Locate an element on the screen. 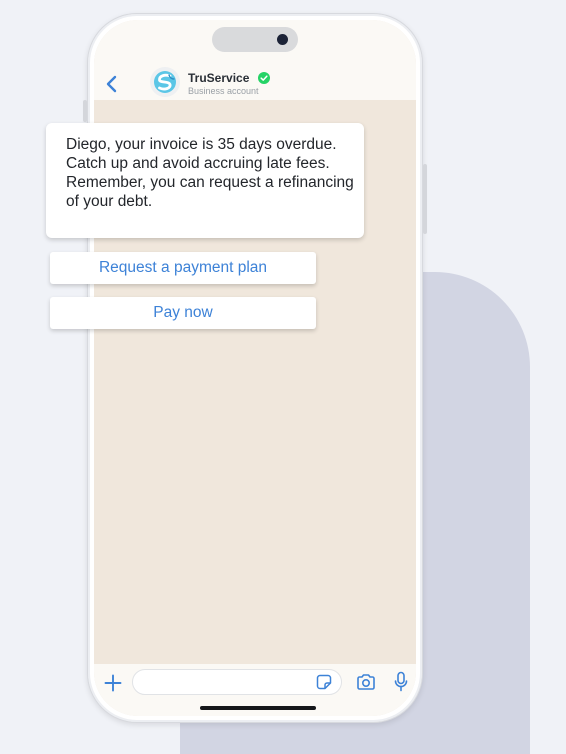 This screenshot has width=566, height=754. back-button is located at coordinates (112, 84).